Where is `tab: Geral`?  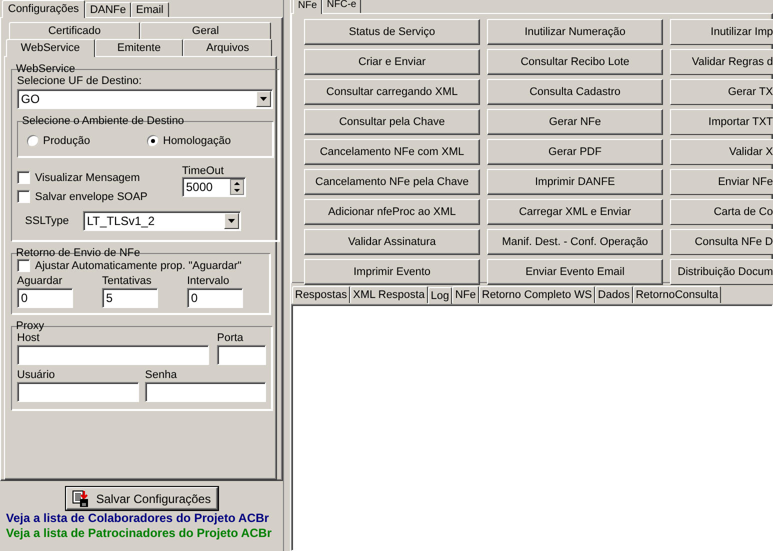 tab: Geral is located at coordinates (205, 30).